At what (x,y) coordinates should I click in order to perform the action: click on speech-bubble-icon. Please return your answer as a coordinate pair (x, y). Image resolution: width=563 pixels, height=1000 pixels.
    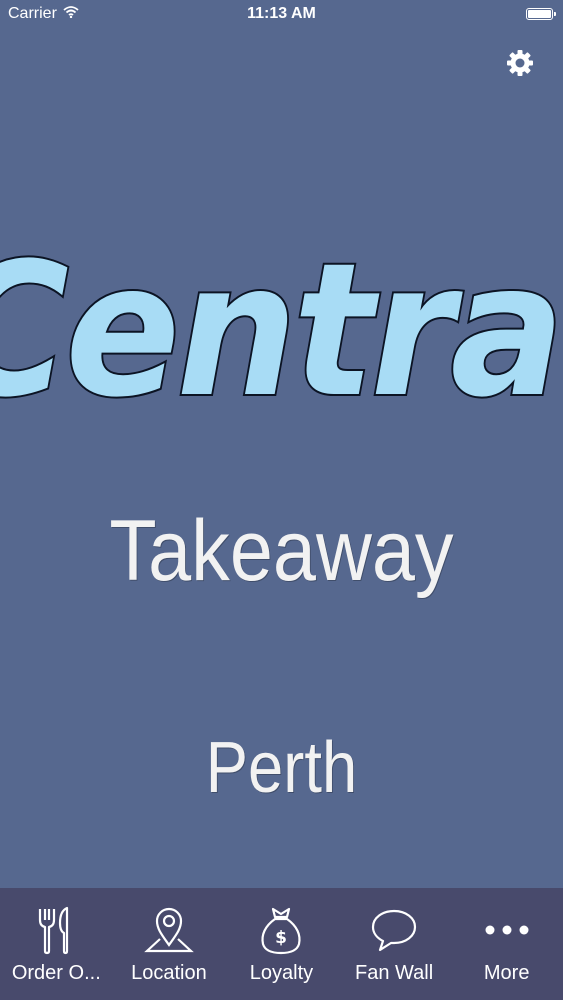
    Looking at the image, I should click on (394, 930).